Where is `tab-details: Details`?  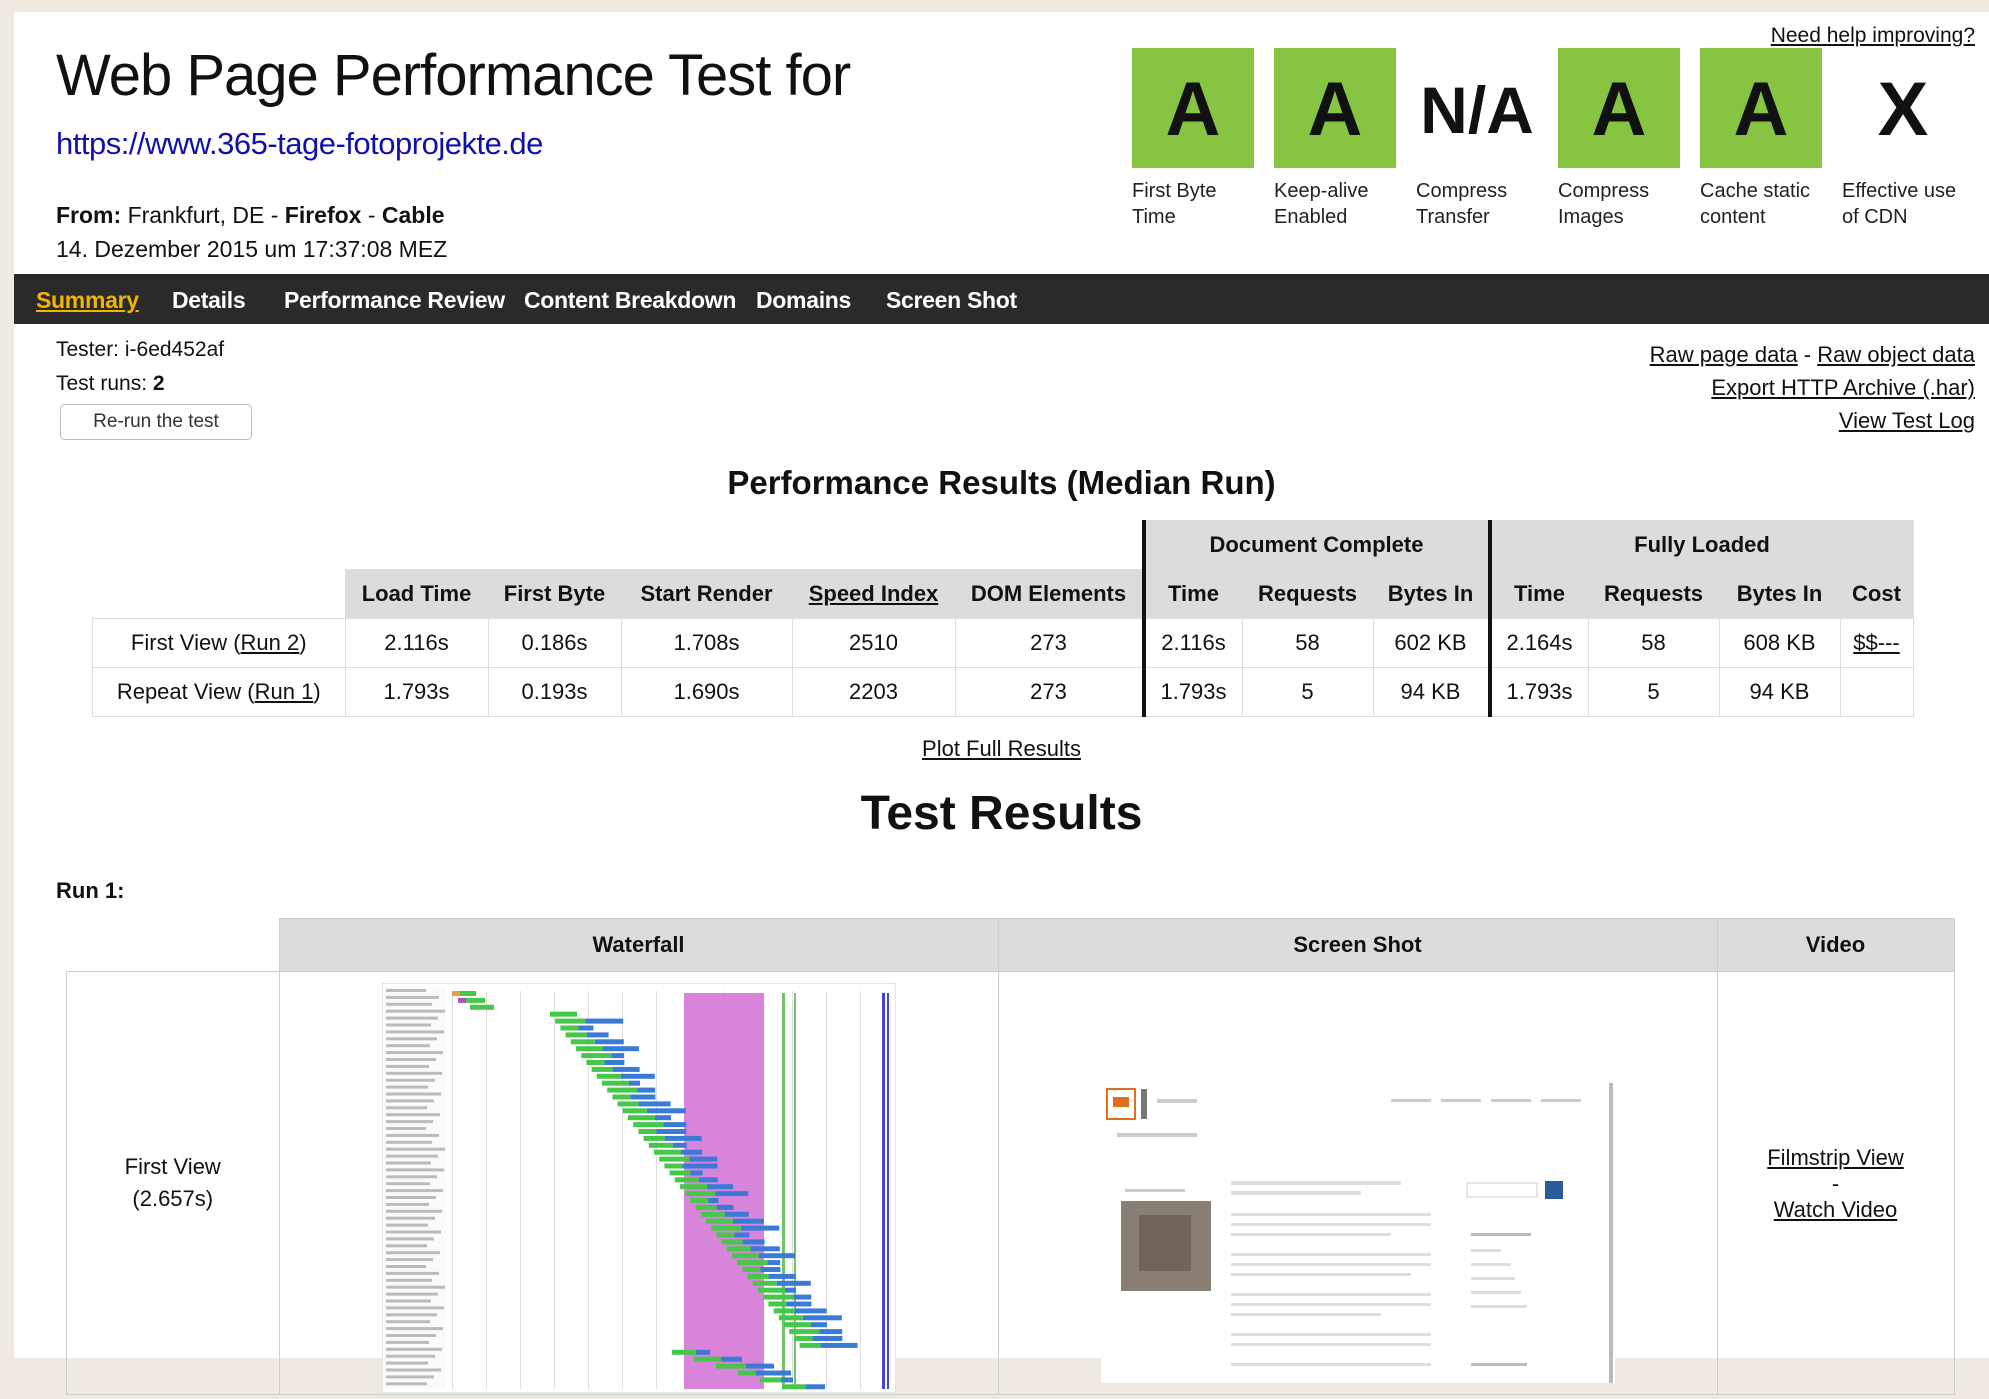
tab-details: Details is located at coordinates (209, 300).